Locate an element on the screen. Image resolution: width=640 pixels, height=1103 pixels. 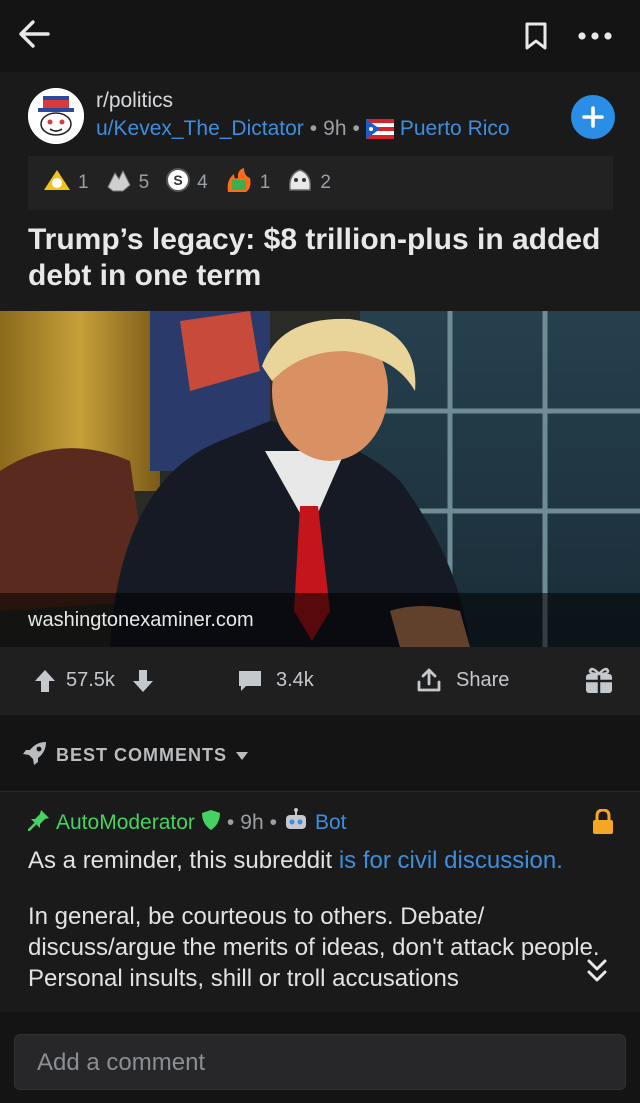
user-flair: Puerto Rico is located at coordinates (454, 128).